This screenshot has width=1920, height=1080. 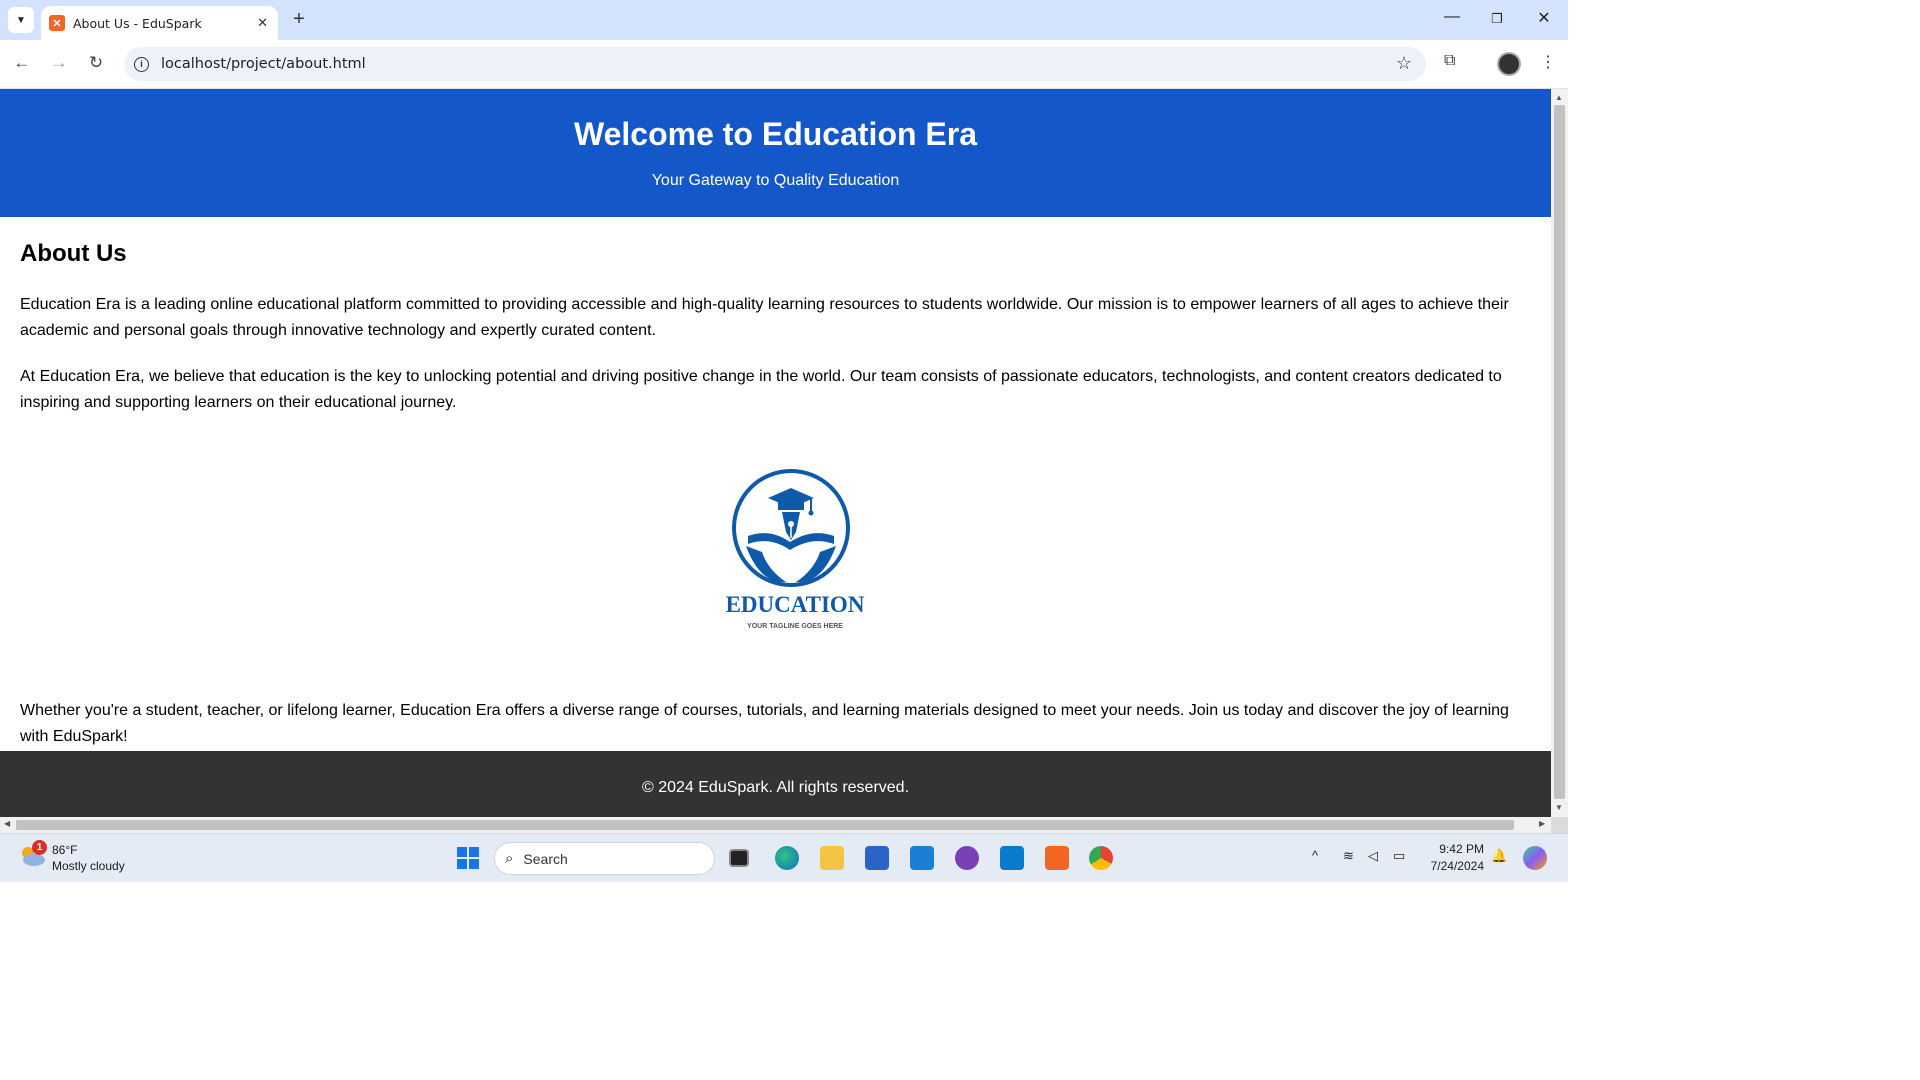 What do you see at coordinates (22, 63) in the screenshot?
I see `back-arrow-icon: ←` at bounding box center [22, 63].